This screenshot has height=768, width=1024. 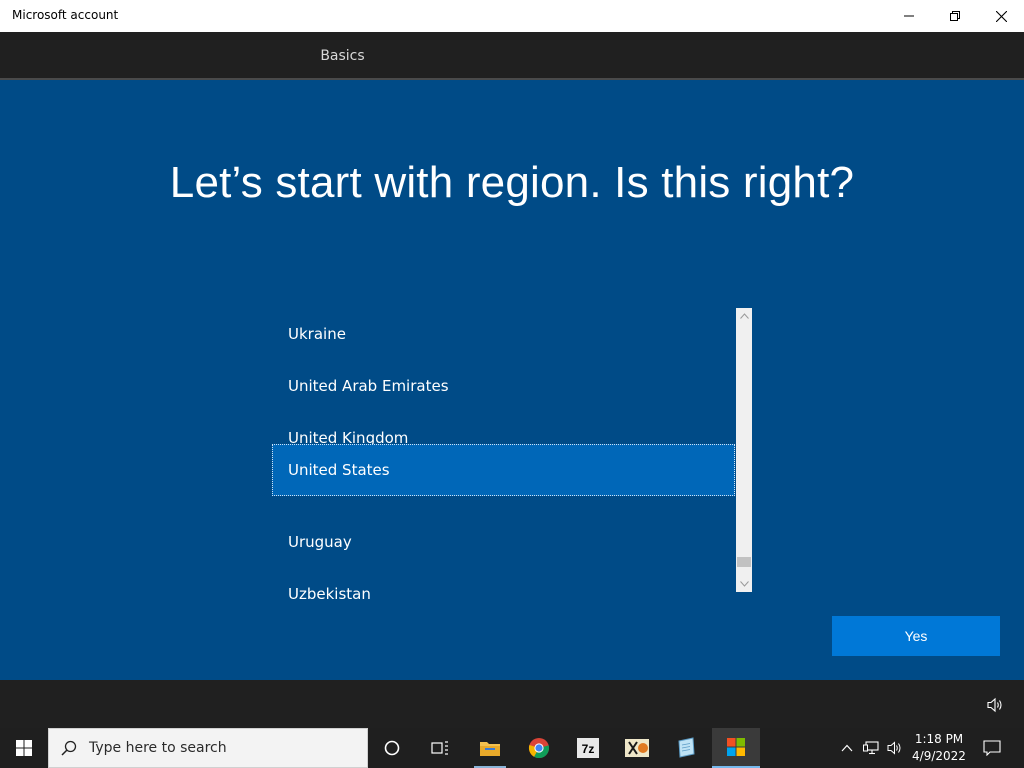 I want to click on notepad-button, so click(x=686, y=748).